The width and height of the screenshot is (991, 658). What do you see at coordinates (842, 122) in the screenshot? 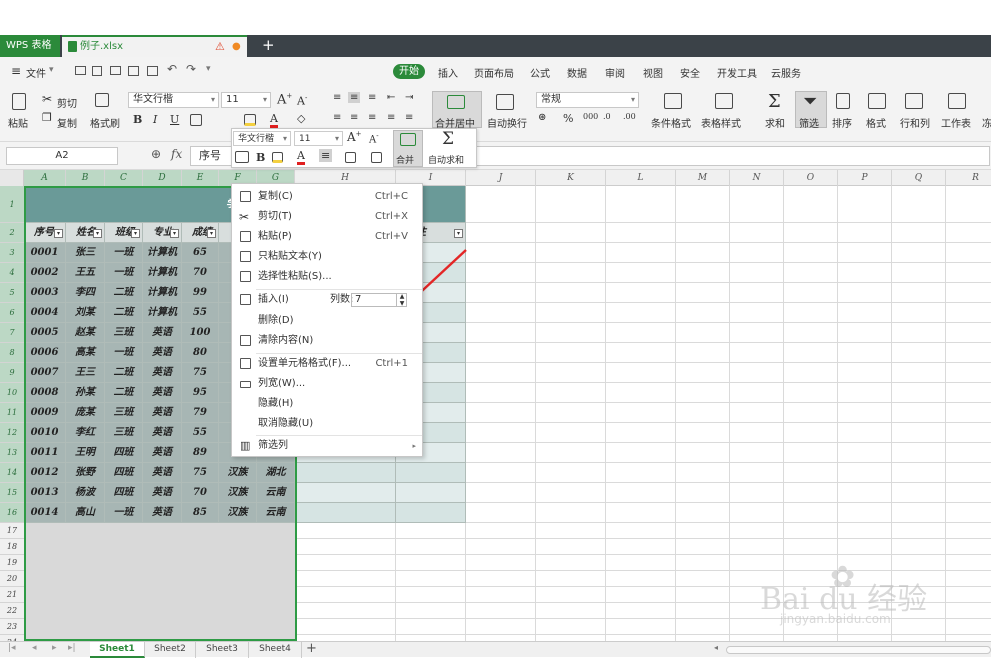
I see `sort-button: 排序` at bounding box center [842, 122].